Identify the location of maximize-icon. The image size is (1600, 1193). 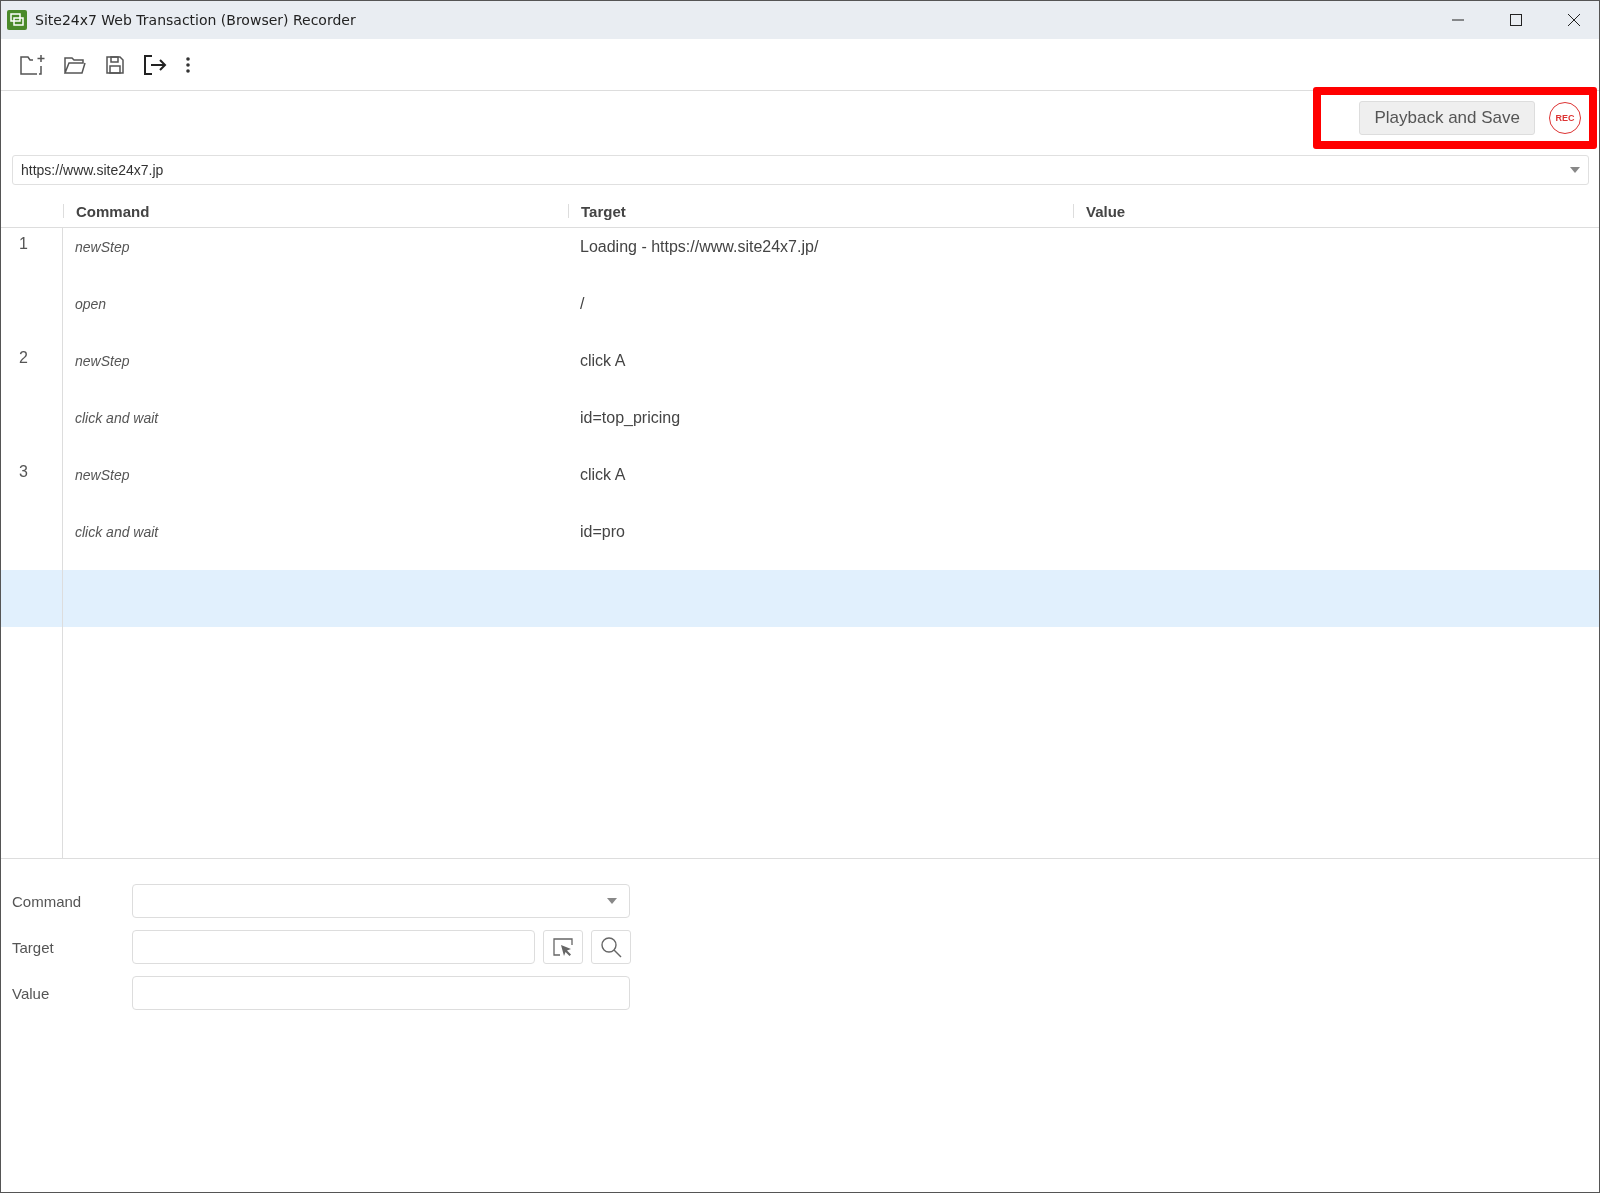
(1516, 20).